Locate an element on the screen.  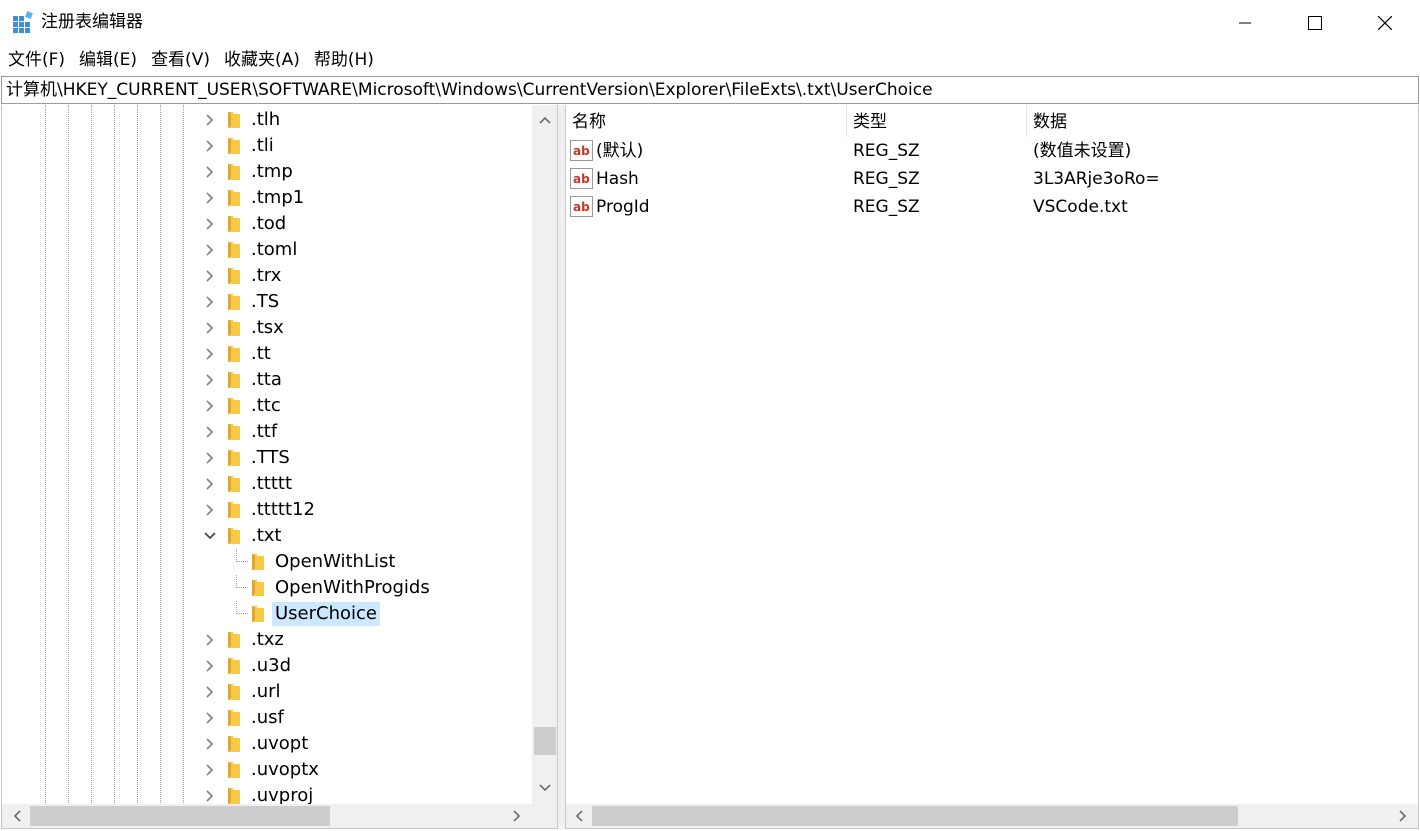
table-row: ab Hash REG_SZ 3L3ARje3oRo= is located at coordinates (992, 180).